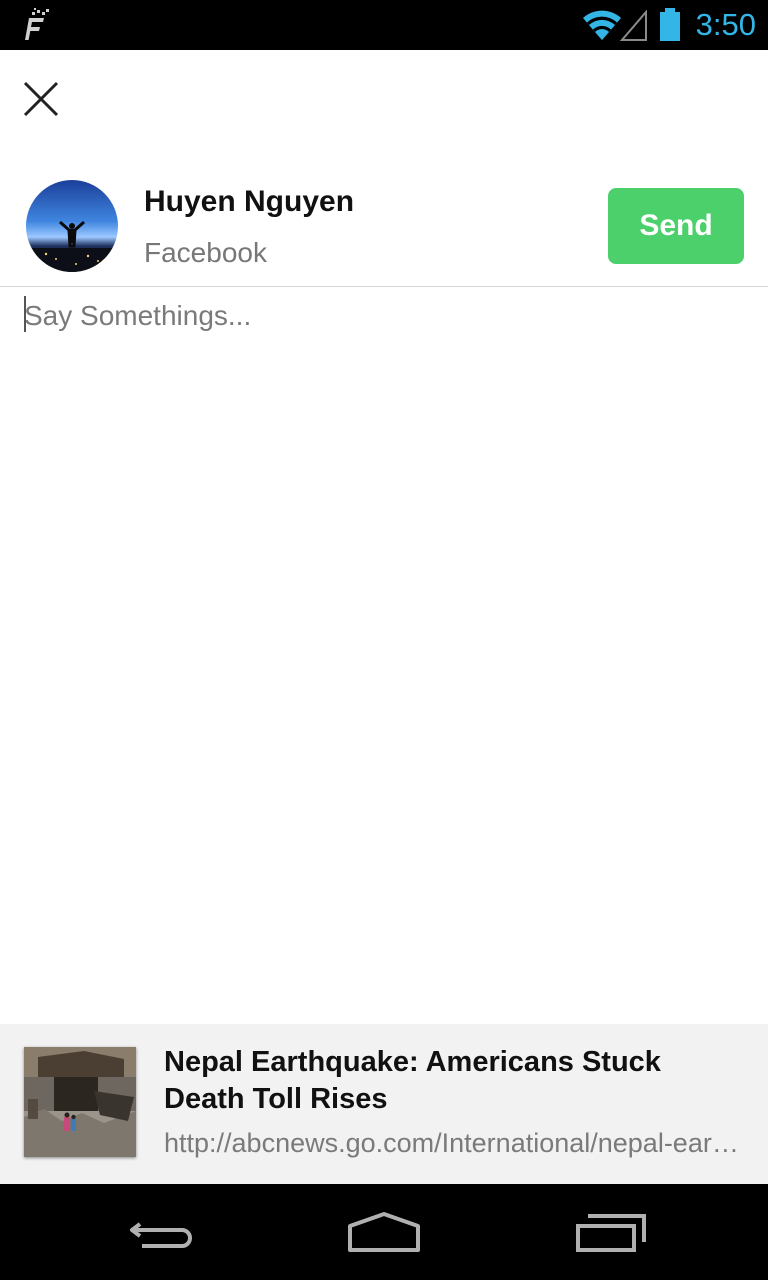 The height and width of the screenshot is (1280, 768). What do you see at coordinates (670, 25) in the screenshot?
I see `battery-icon` at bounding box center [670, 25].